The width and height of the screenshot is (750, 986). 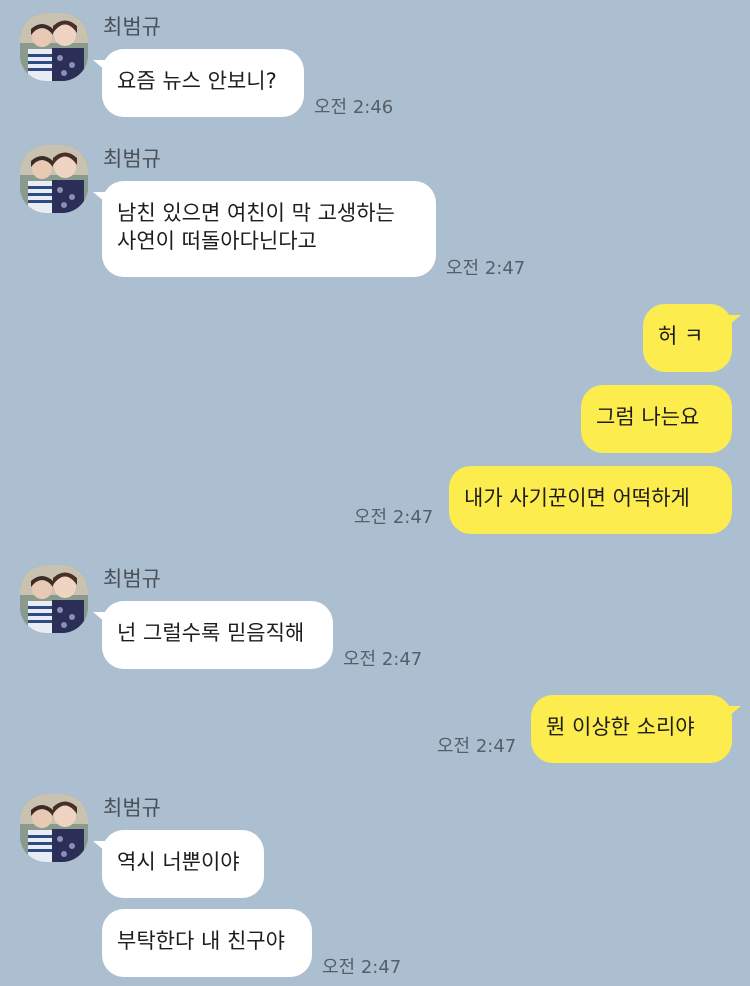 I want to click on message-time: 오전 2:46, so click(x=354, y=107).